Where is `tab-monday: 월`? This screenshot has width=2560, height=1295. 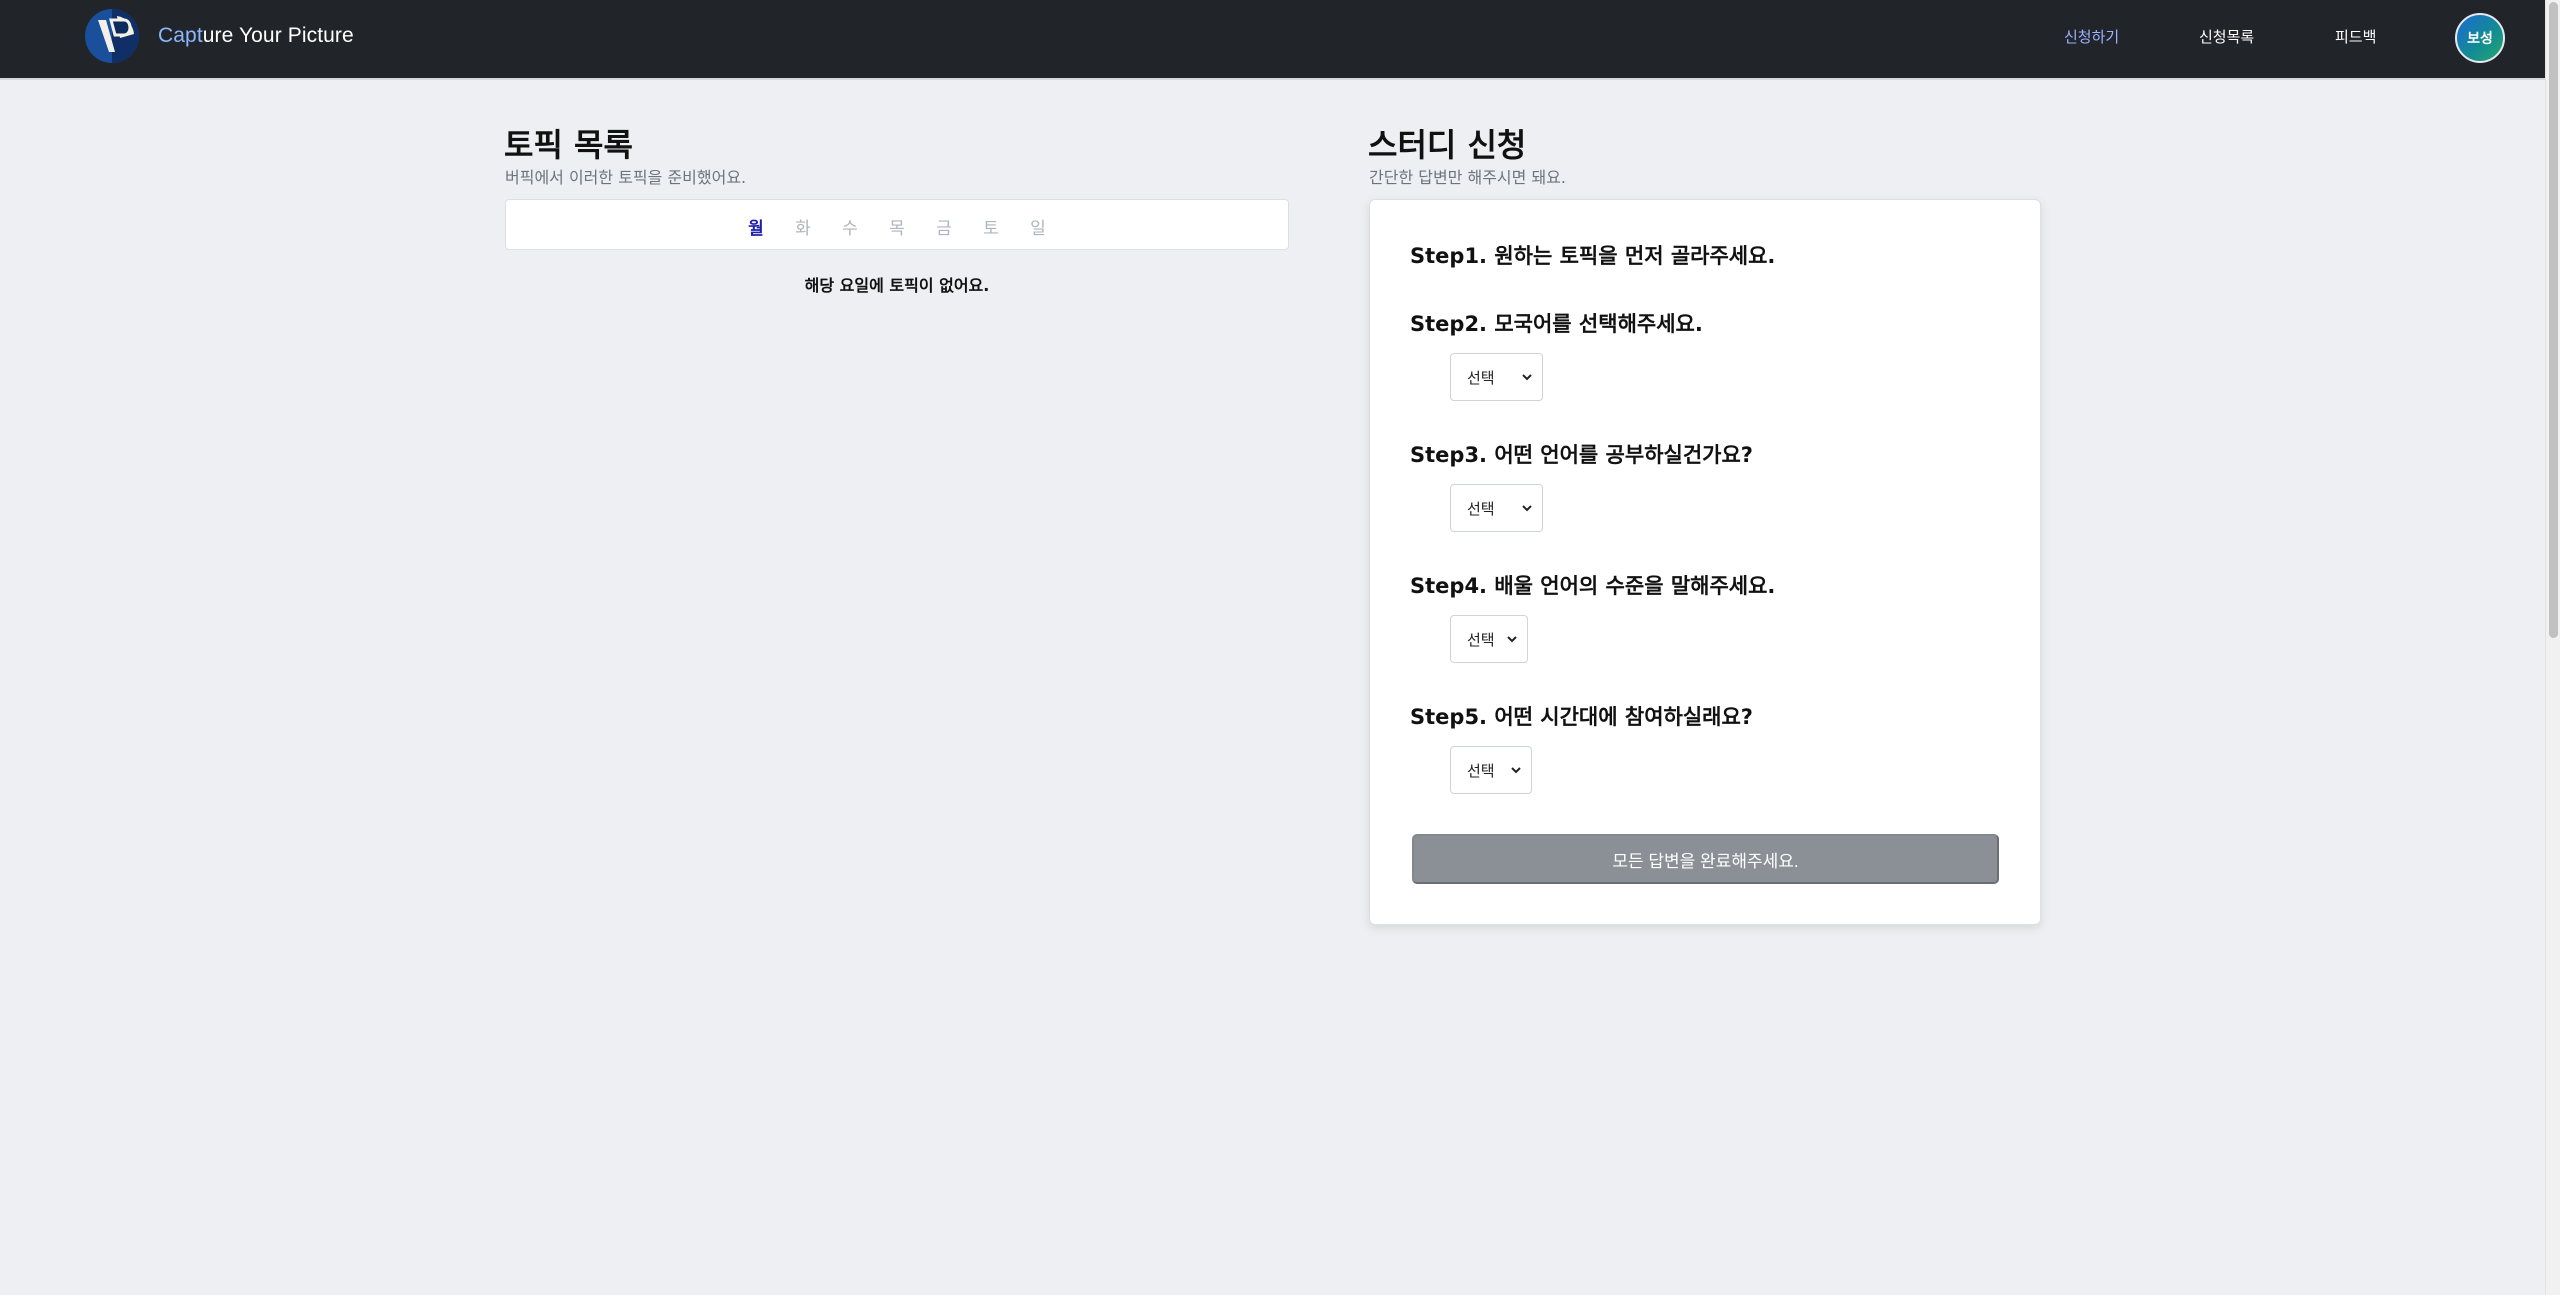 tab-monday: 월 is located at coordinates (756, 226).